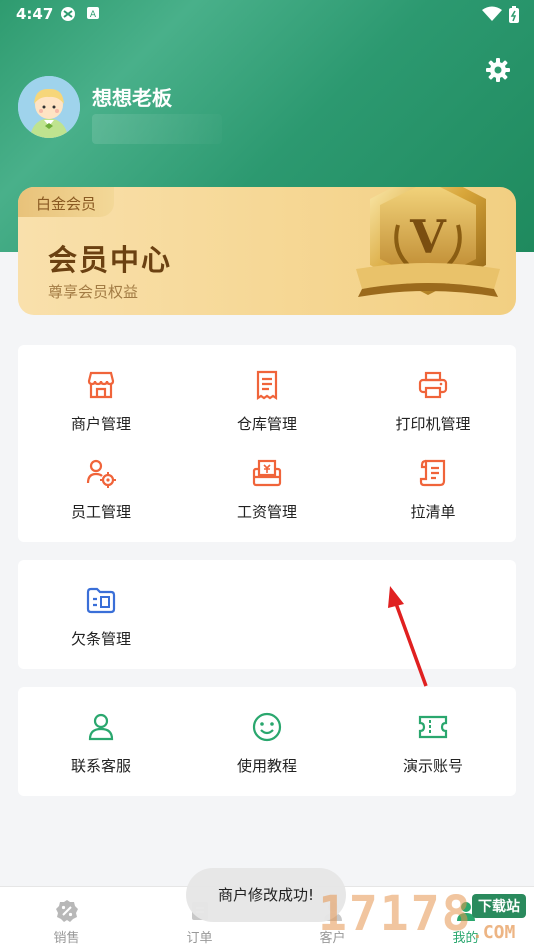 The width and height of the screenshot is (534, 950). What do you see at coordinates (499, 906) in the screenshot?
I see `watermark-chip: 下载站` at bounding box center [499, 906].